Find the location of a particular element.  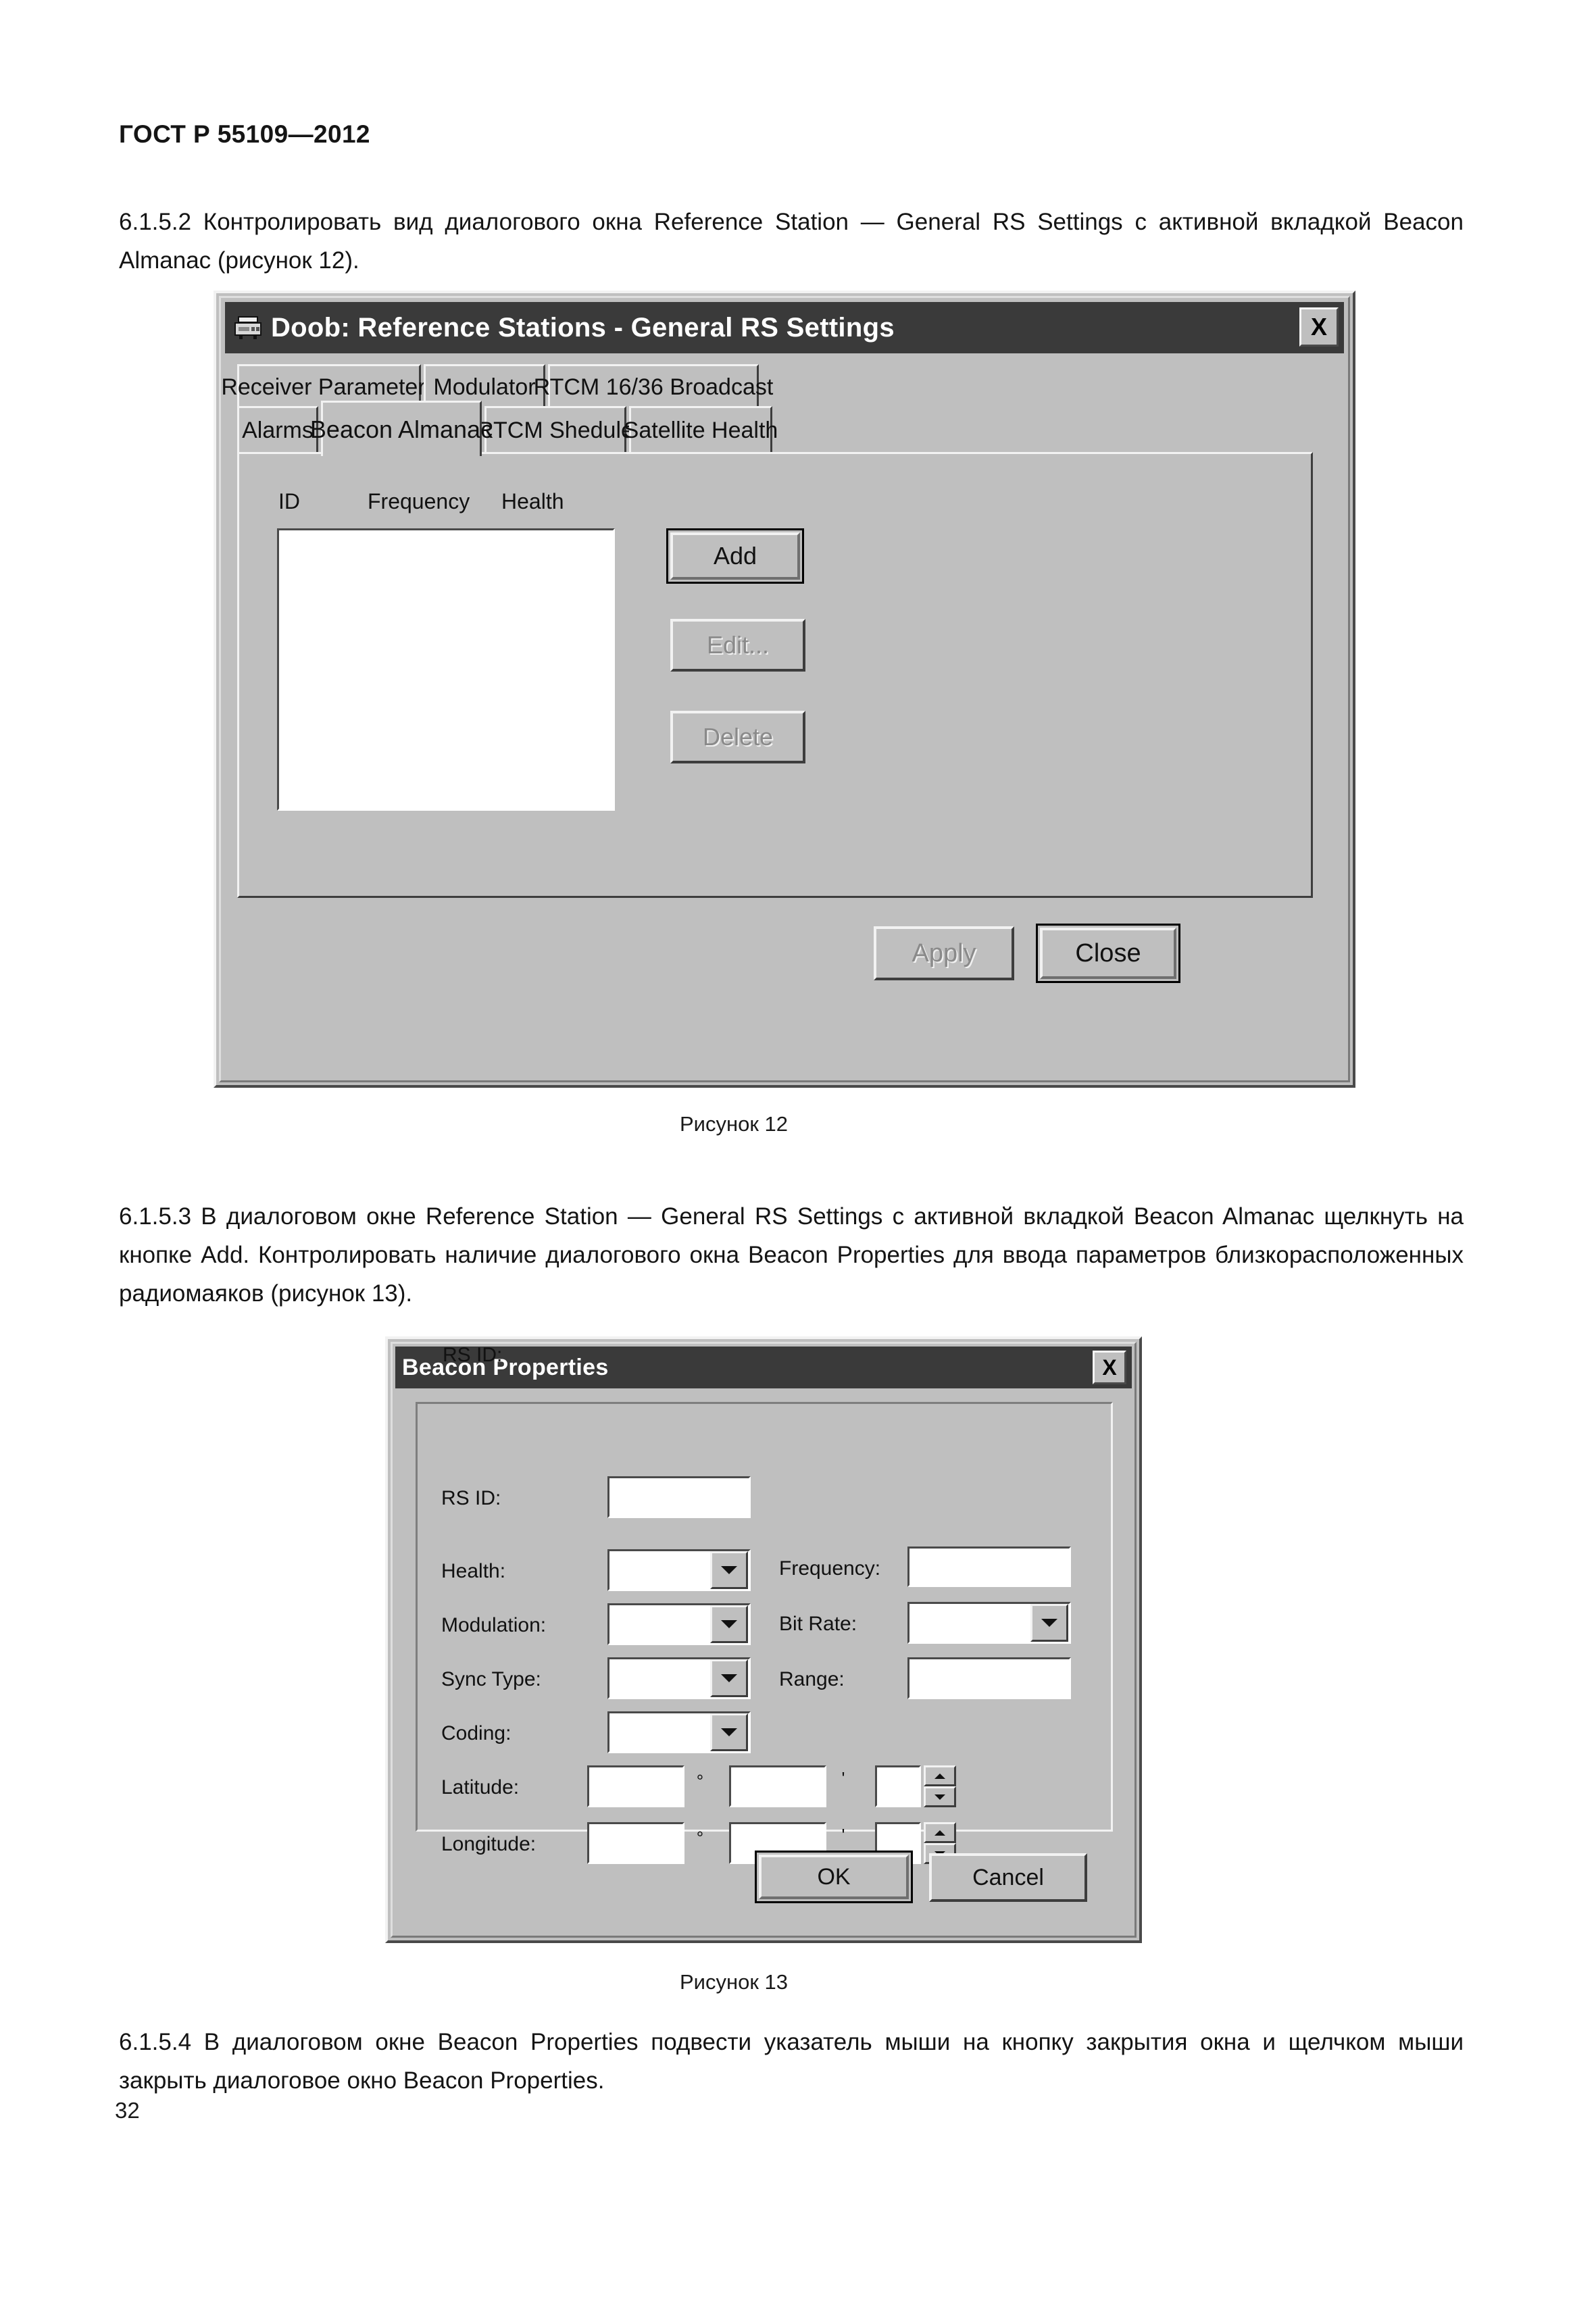

latitude-seconds-input is located at coordinates (898, 1786).